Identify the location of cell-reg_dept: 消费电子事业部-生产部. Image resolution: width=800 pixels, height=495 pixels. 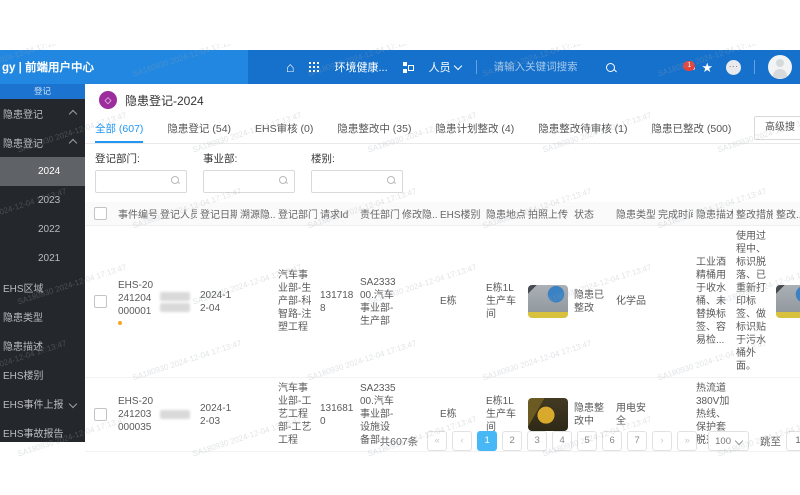
(296, 454).